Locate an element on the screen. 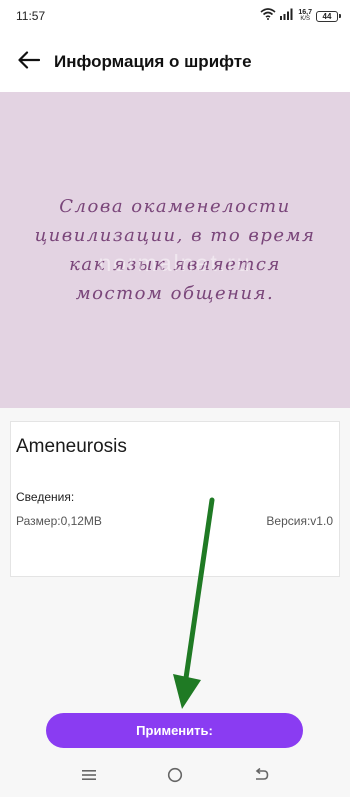 This screenshot has width=350, height=797. home-circle-icon is located at coordinates (175, 777).